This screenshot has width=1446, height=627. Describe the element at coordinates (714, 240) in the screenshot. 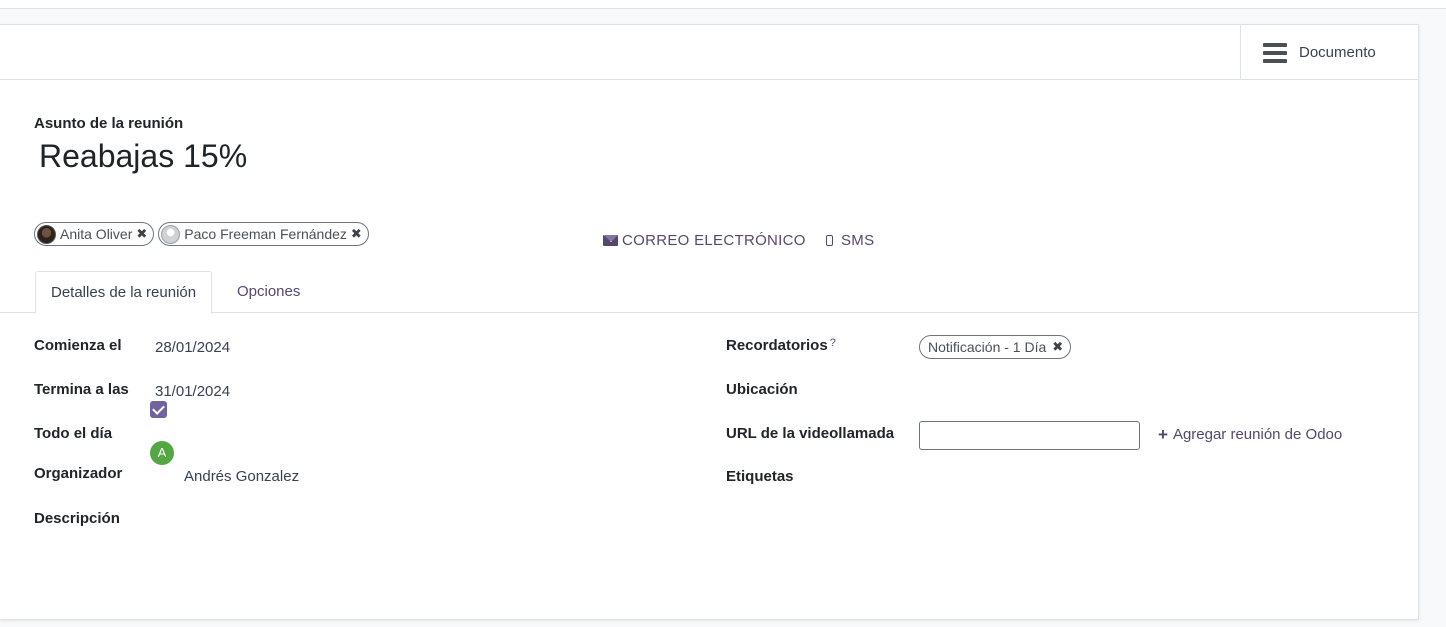

I see `email-button-label: CORREO ELECTRÓNICO` at that location.